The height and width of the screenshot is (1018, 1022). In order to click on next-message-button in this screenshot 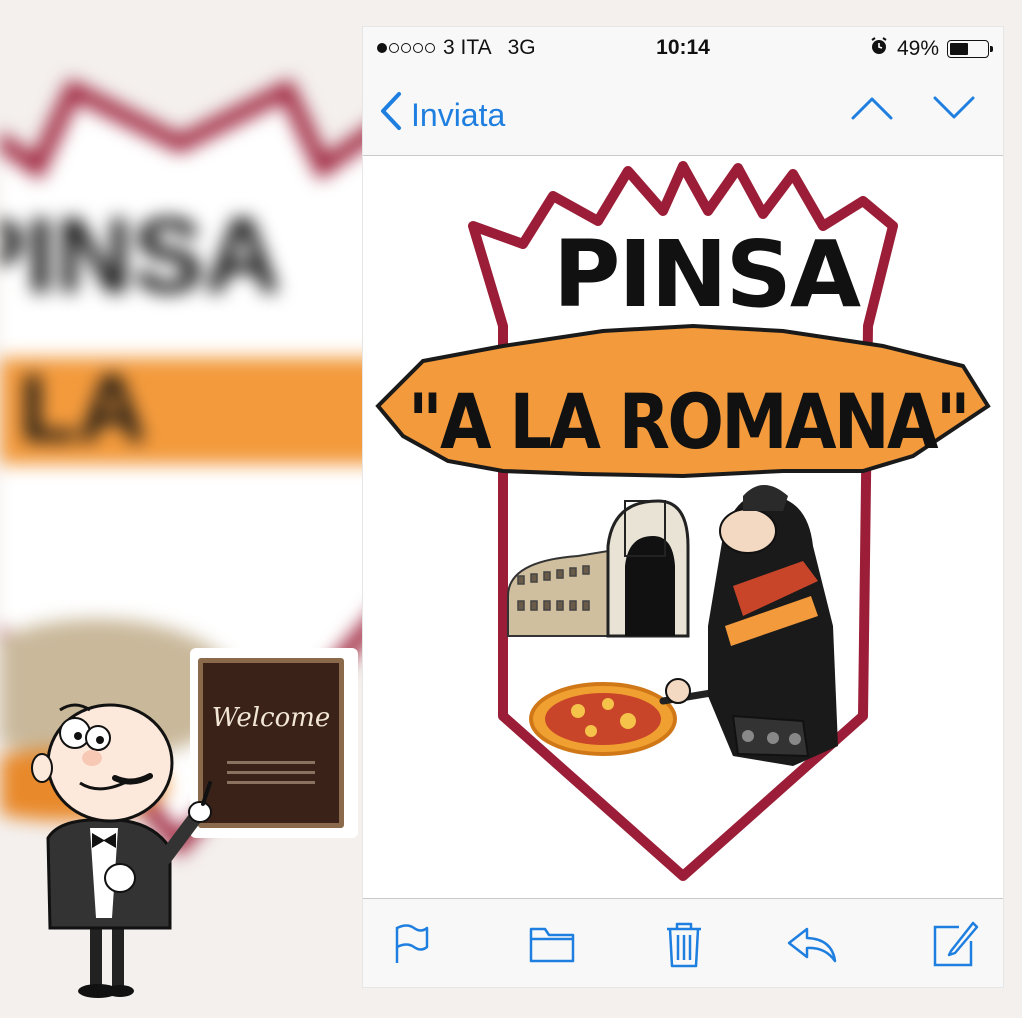, I will do `click(954, 110)`.